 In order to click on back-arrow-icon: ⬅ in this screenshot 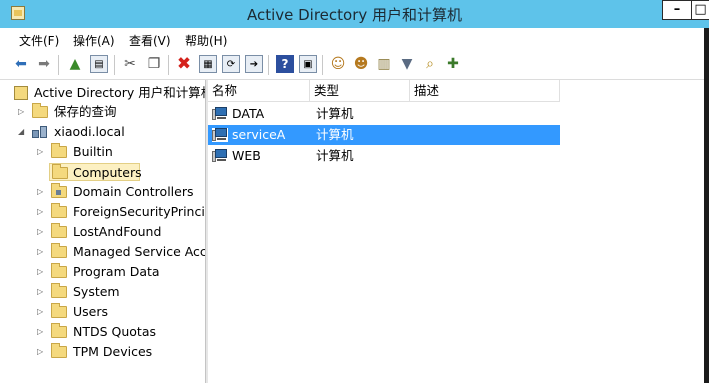, I will do `click(21, 64)`.